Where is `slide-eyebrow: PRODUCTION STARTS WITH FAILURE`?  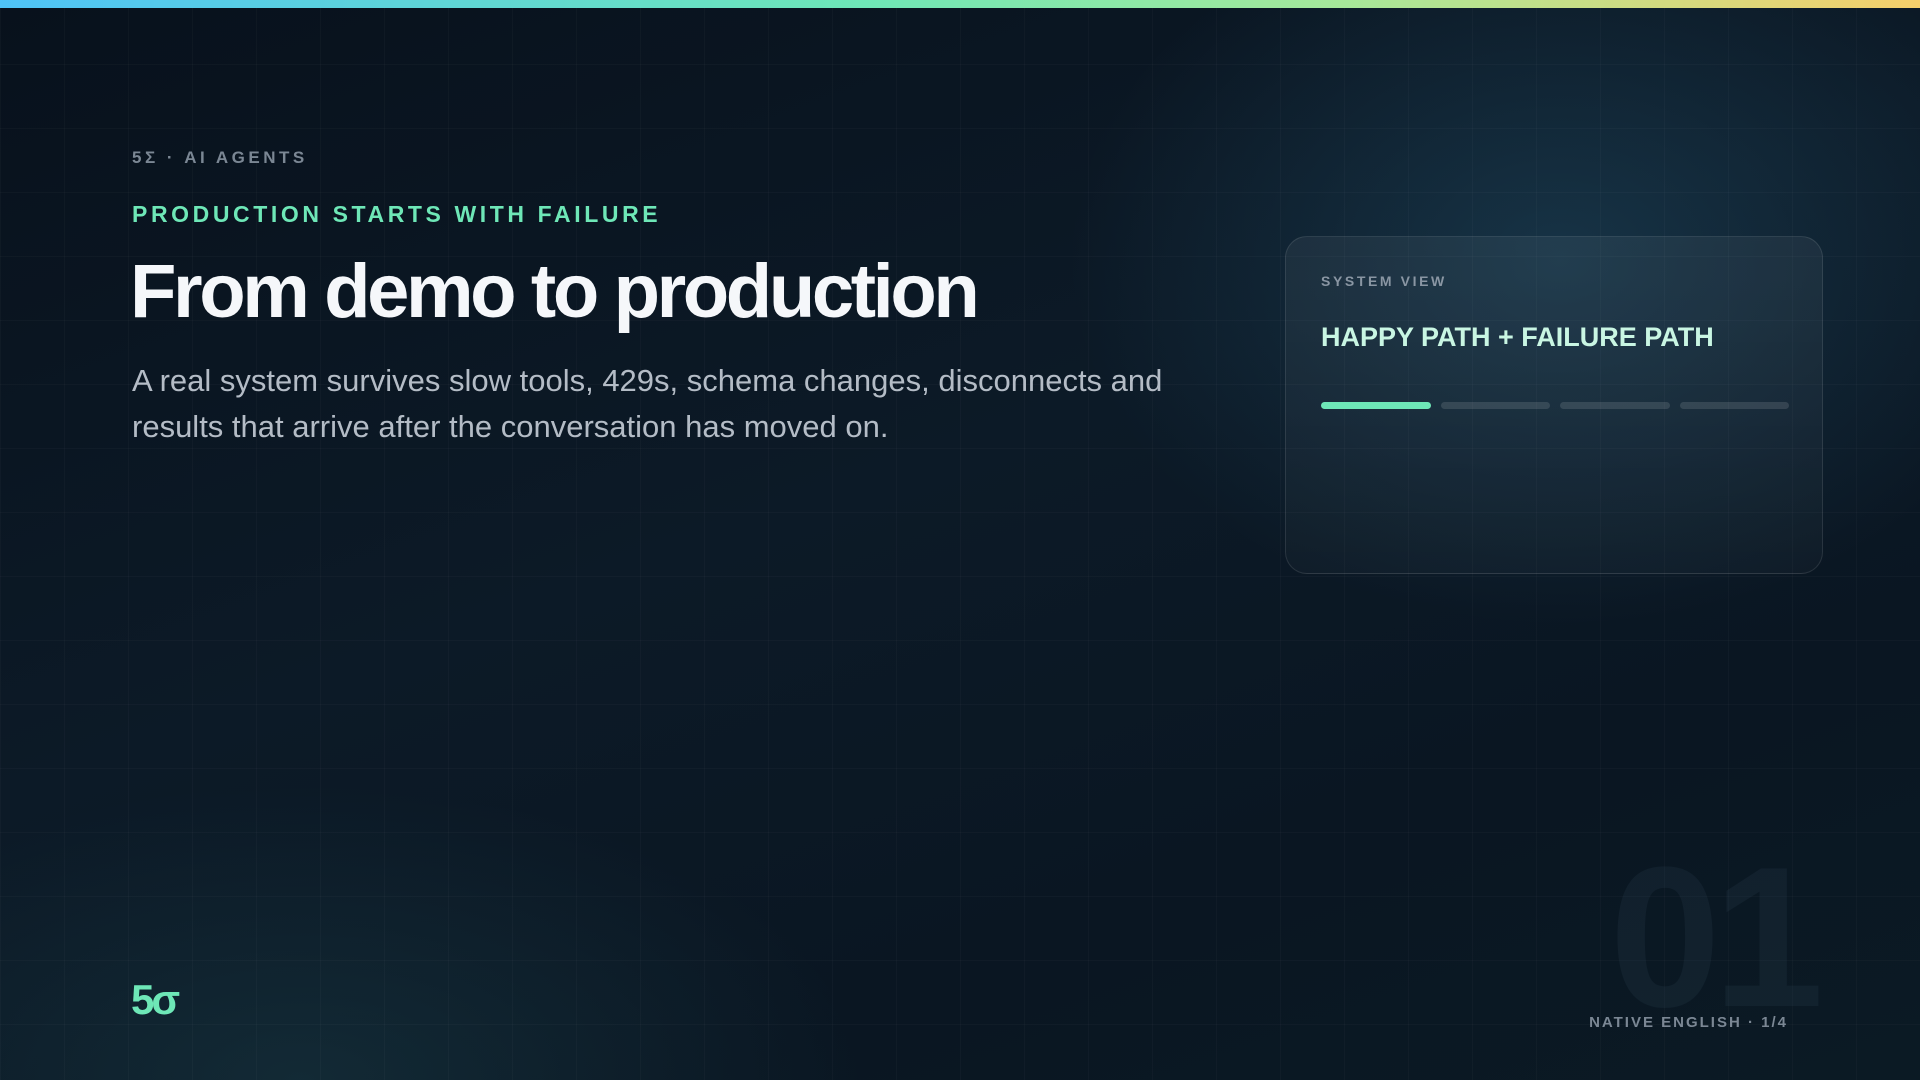
slide-eyebrow: PRODUCTION STARTS WITH FAILURE is located at coordinates (397, 214).